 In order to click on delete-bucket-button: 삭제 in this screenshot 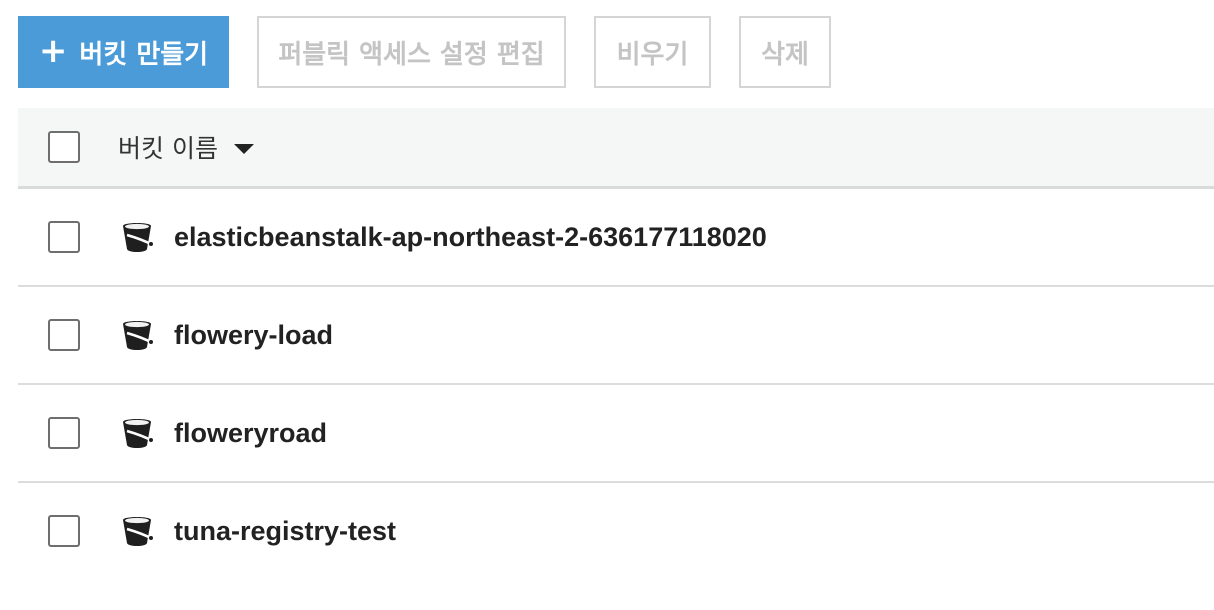, I will do `click(785, 52)`.